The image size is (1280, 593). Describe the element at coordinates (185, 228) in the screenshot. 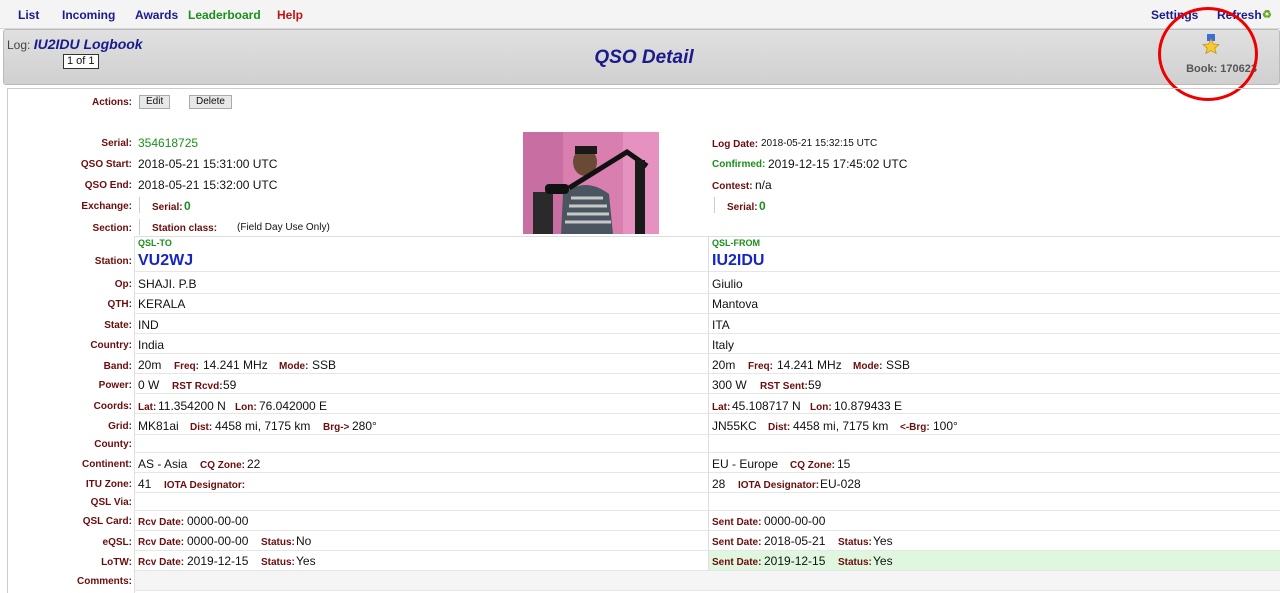

I see `station-class-label: Station class:` at that location.